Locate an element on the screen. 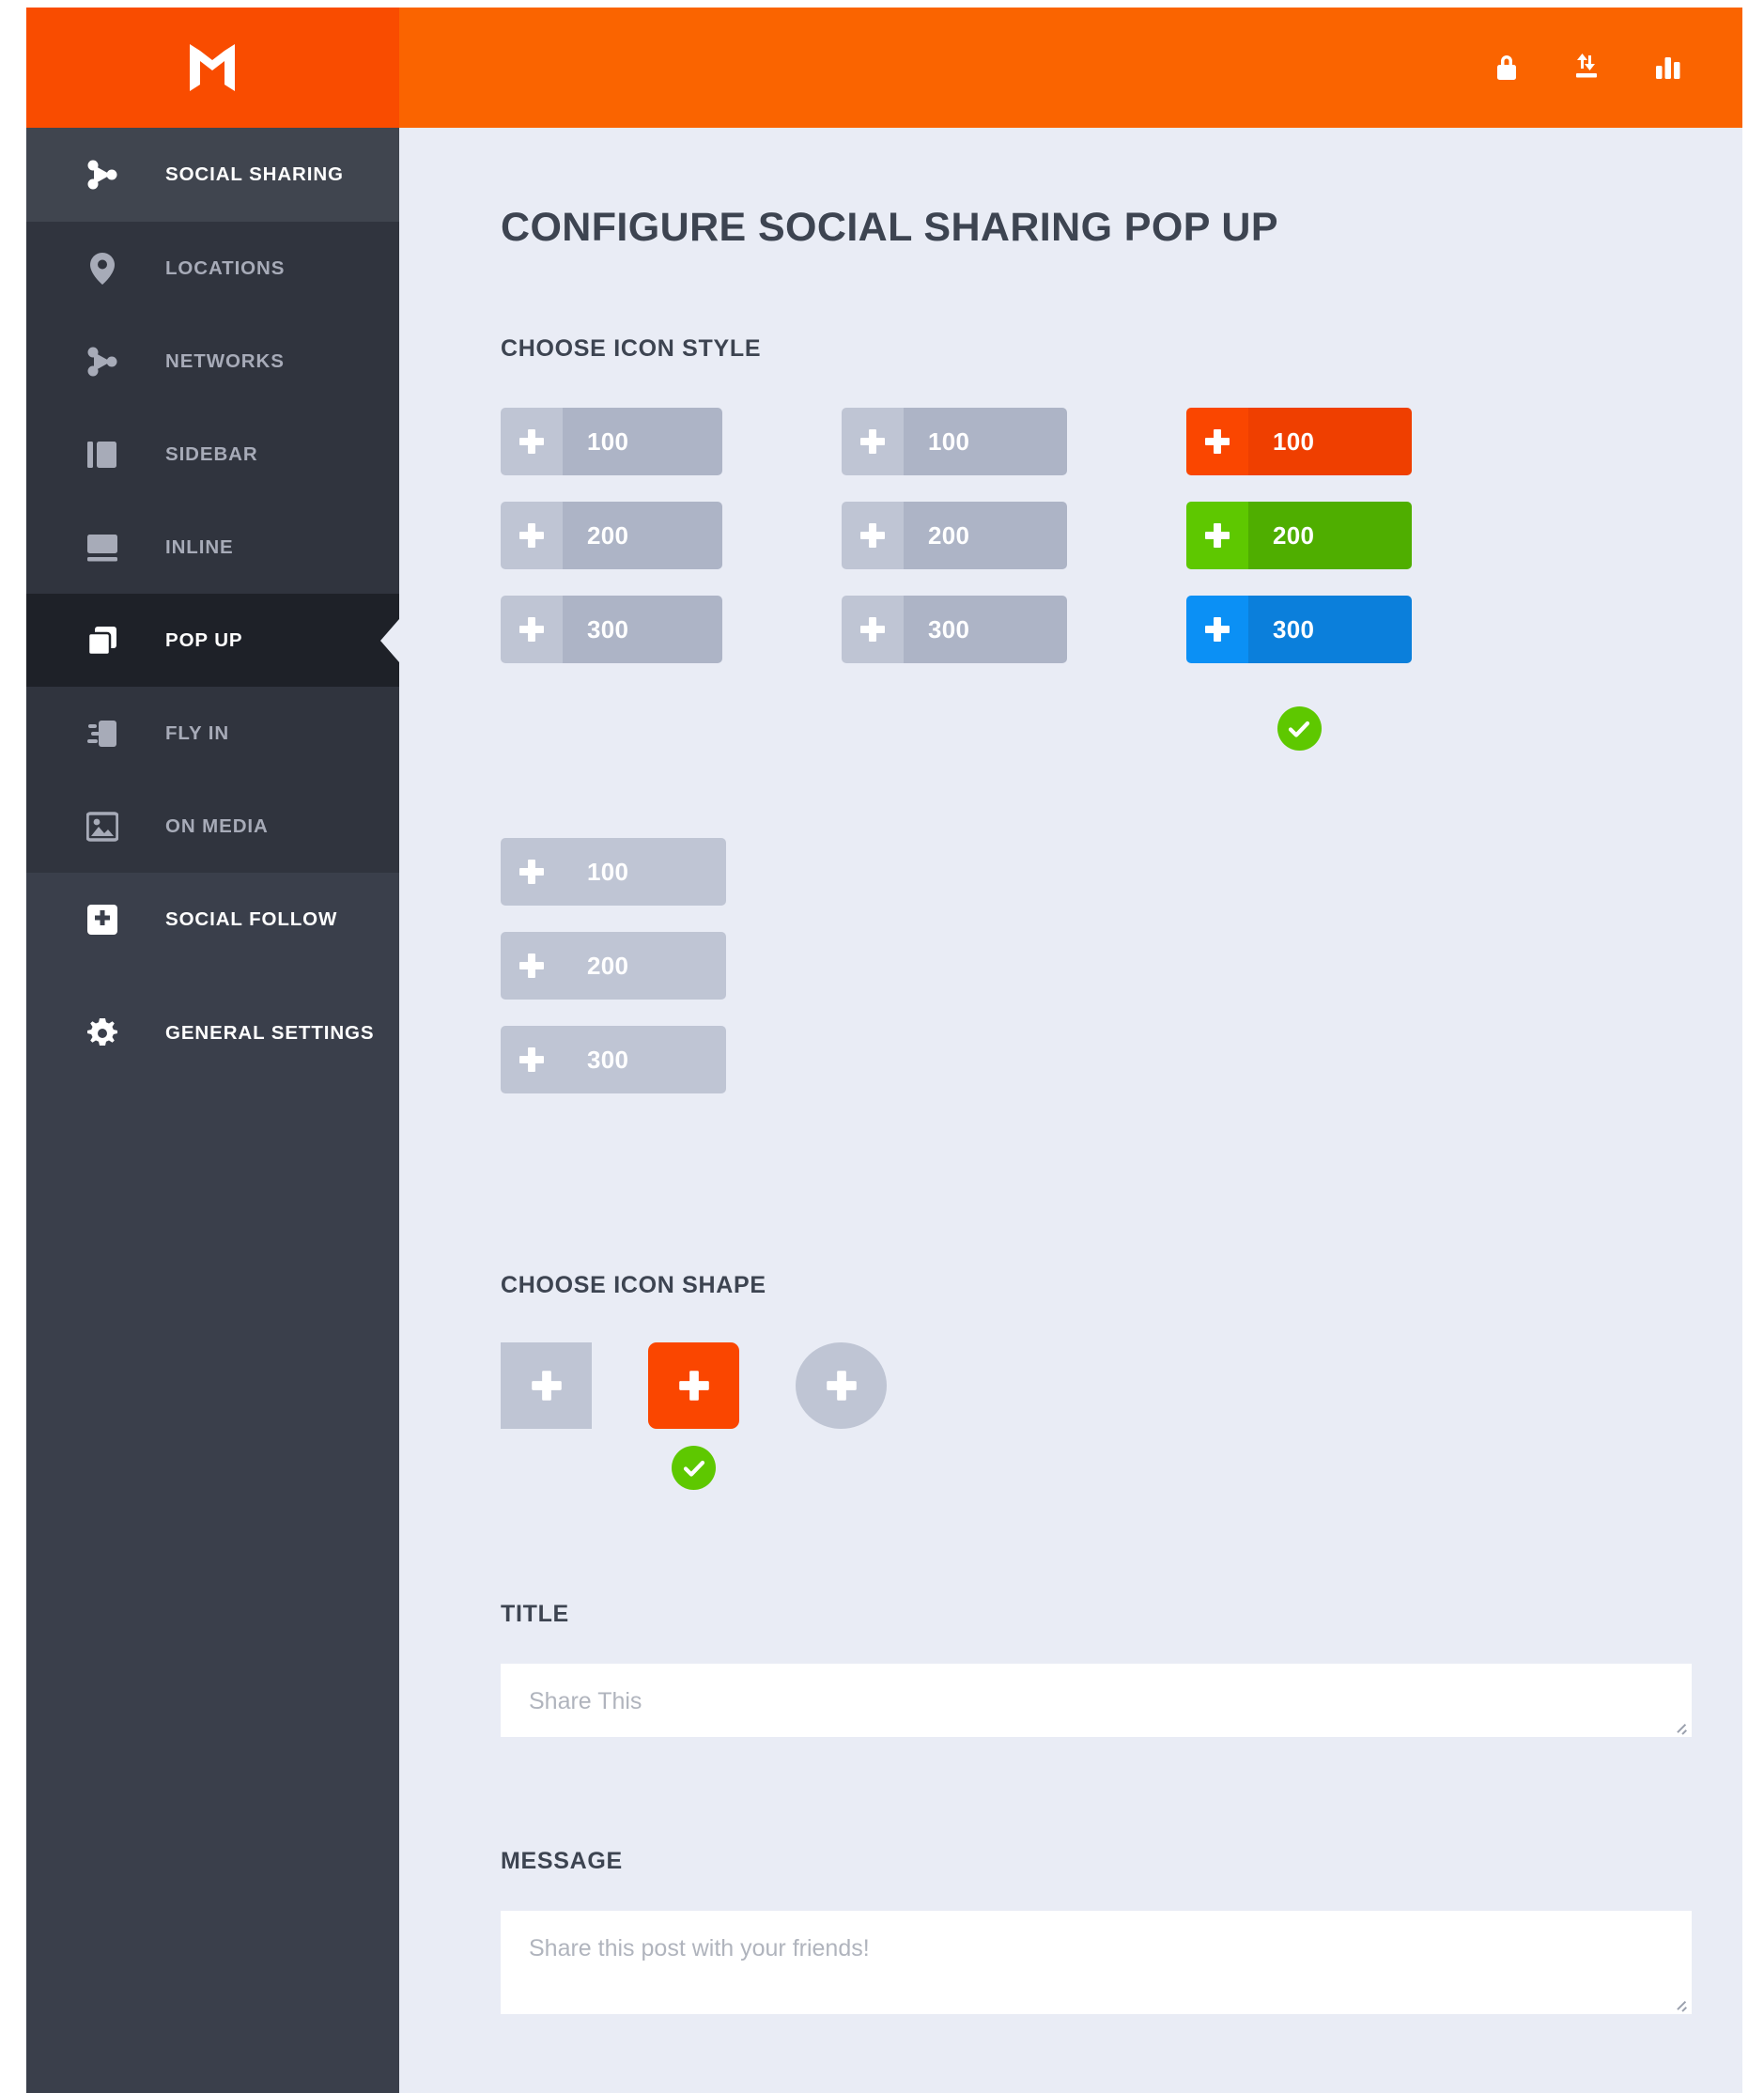  sidebar-item-inline: INLINE is located at coordinates (212, 547).